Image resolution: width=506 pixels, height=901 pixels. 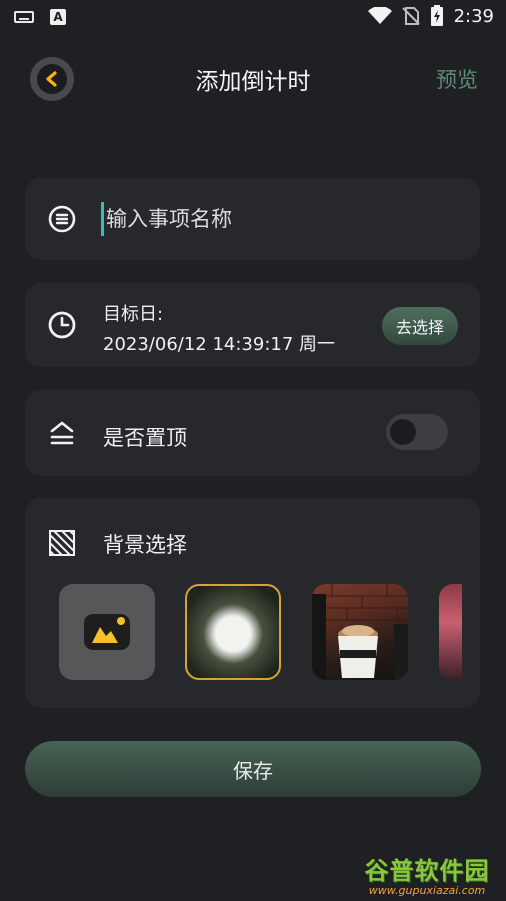 I want to click on target-date-label: 目标日:, so click(x=133, y=314).